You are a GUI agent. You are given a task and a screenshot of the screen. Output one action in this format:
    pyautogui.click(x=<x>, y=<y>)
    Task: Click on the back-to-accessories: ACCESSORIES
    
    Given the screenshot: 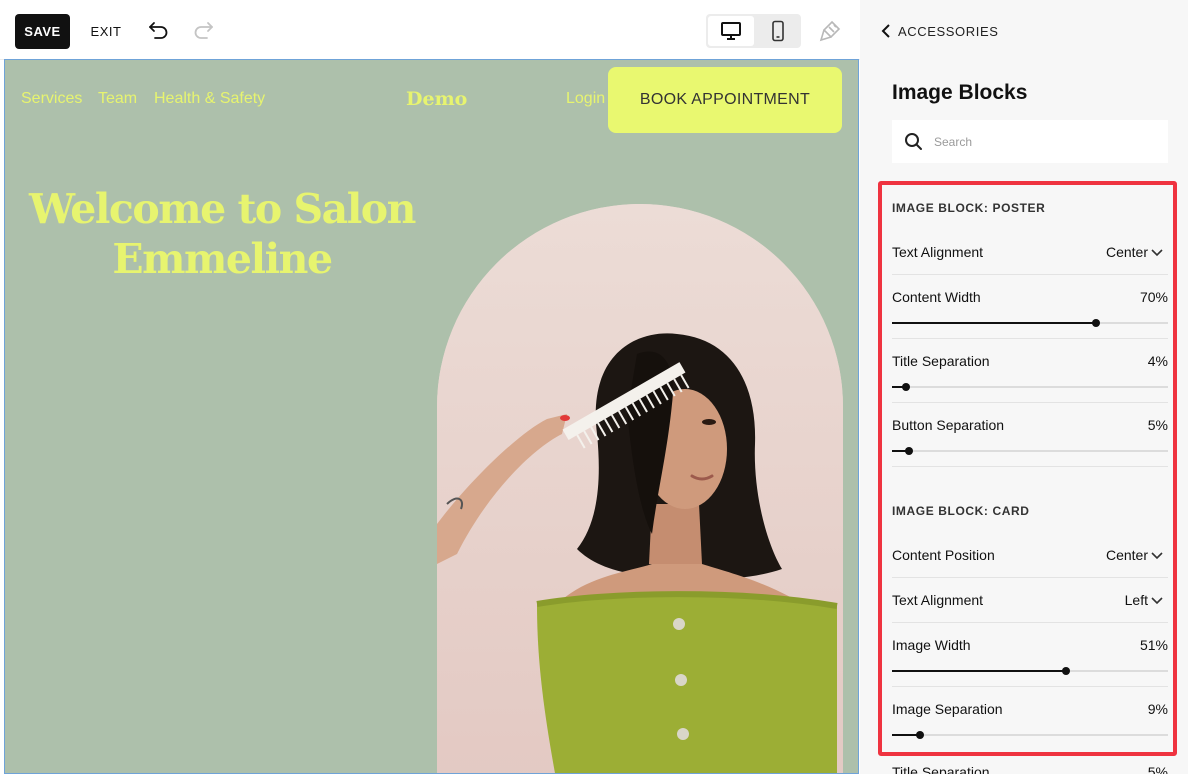 What is the action you would take?
    pyautogui.click(x=939, y=31)
    